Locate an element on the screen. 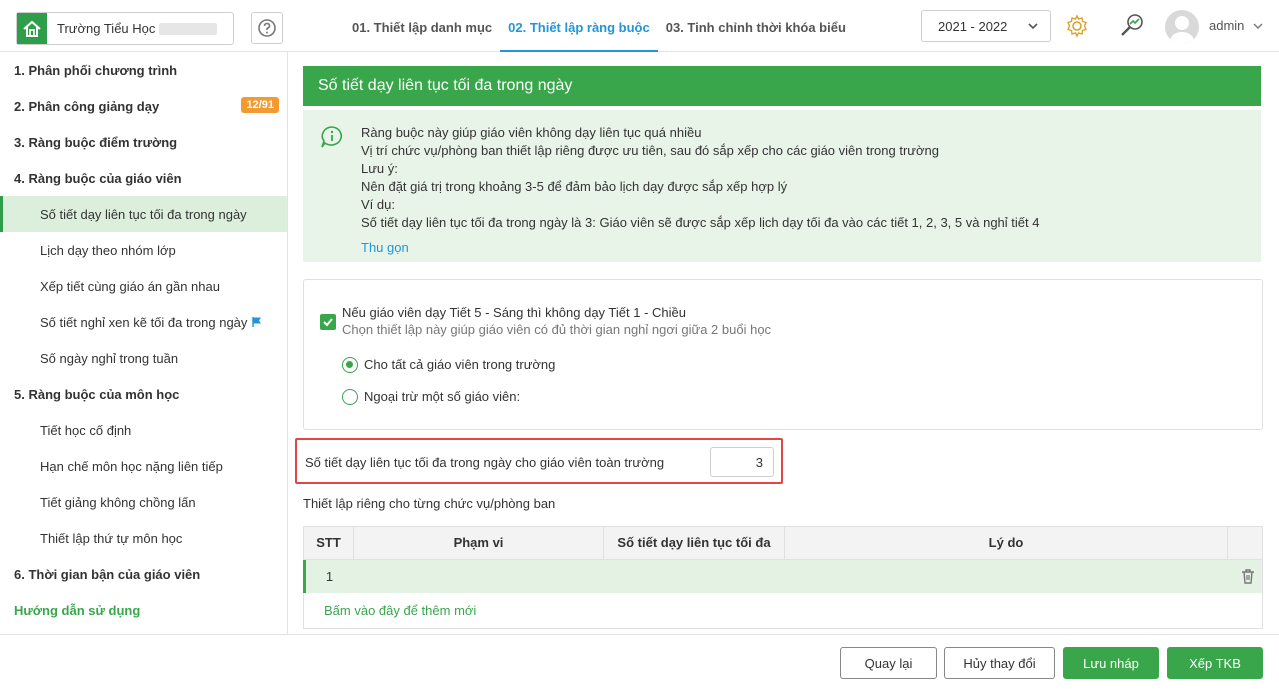 The height and width of the screenshot is (689, 1279). rest-between-sessions-checkbox is located at coordinates (328, 322).